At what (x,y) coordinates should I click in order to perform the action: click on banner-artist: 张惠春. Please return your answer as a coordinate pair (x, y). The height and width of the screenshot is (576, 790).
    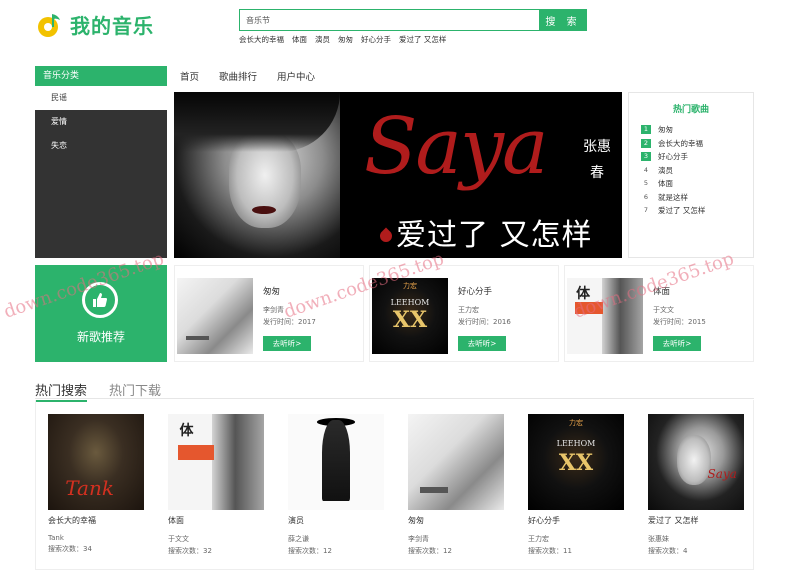
    Looking at the image, I should click on (597, 160).